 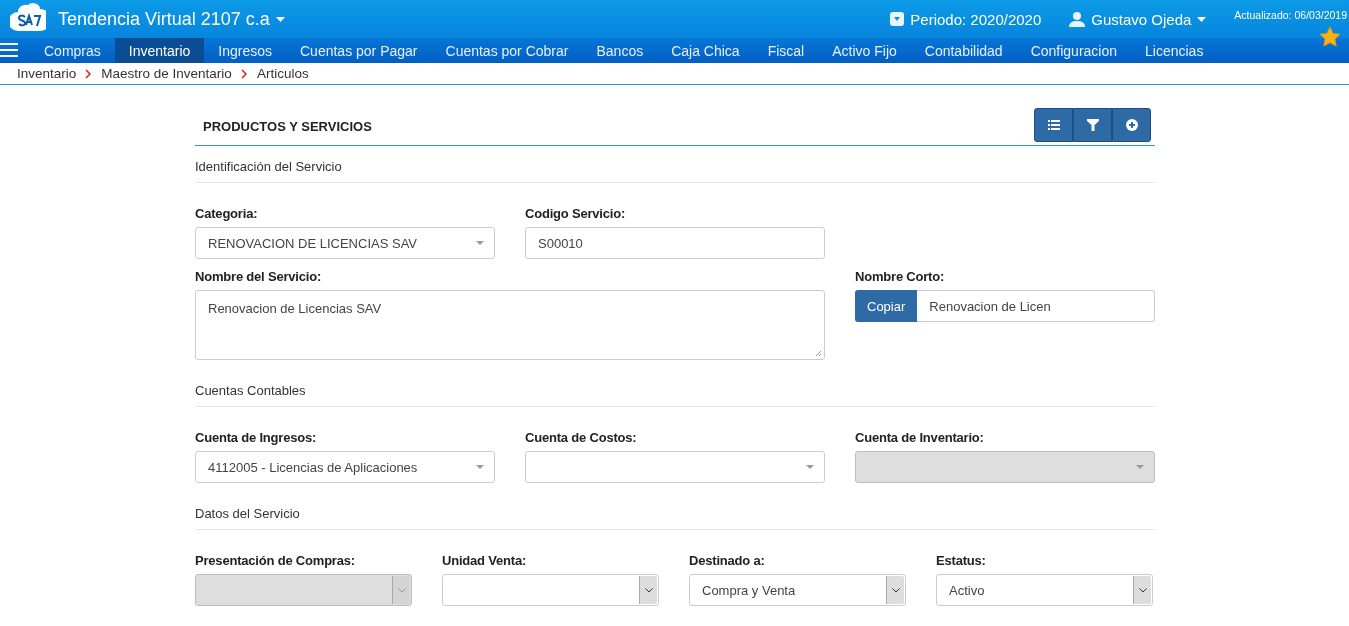 I want to click on select-field: Activo, so click(x=1044, y=590).